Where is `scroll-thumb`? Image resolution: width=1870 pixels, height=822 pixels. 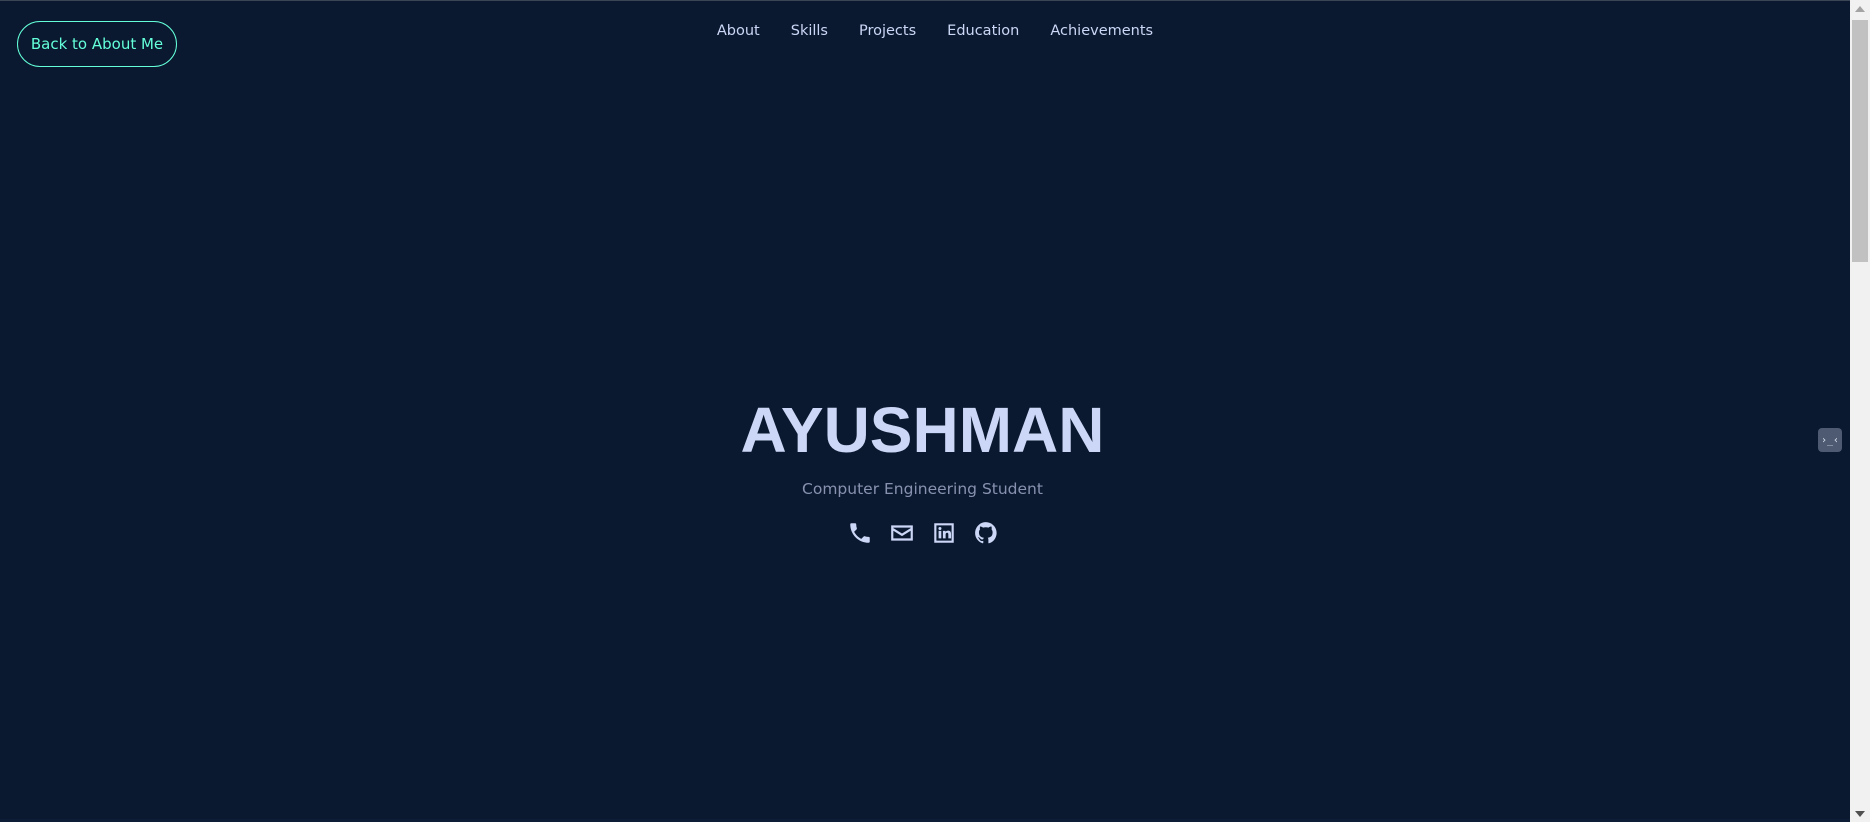 scroll-thumb is located at coordinates (1860, 141).